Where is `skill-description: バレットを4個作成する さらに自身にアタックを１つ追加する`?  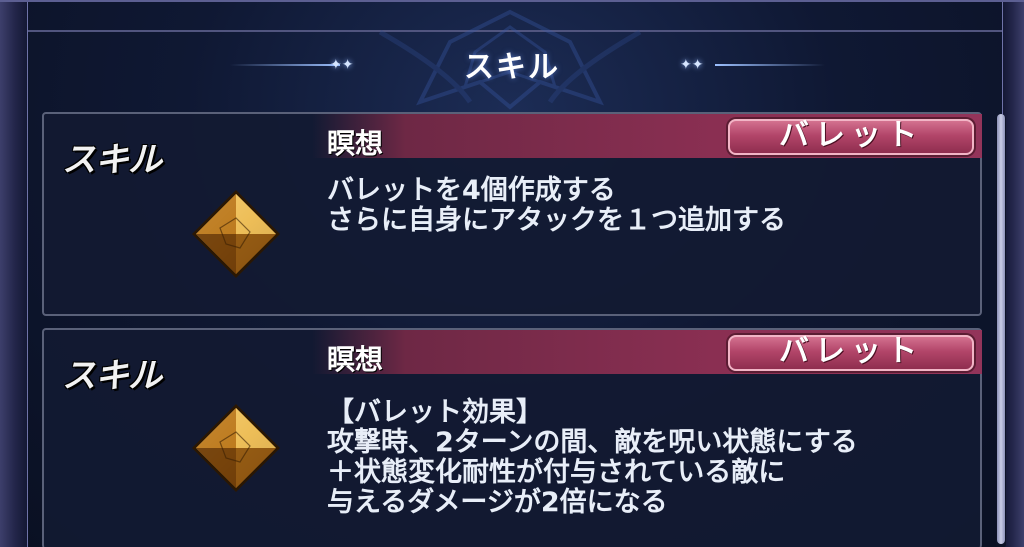 skill-description: バレットを4個作成する さらに自身にアタックを１つ追加する is located at coordinates (556, 206).